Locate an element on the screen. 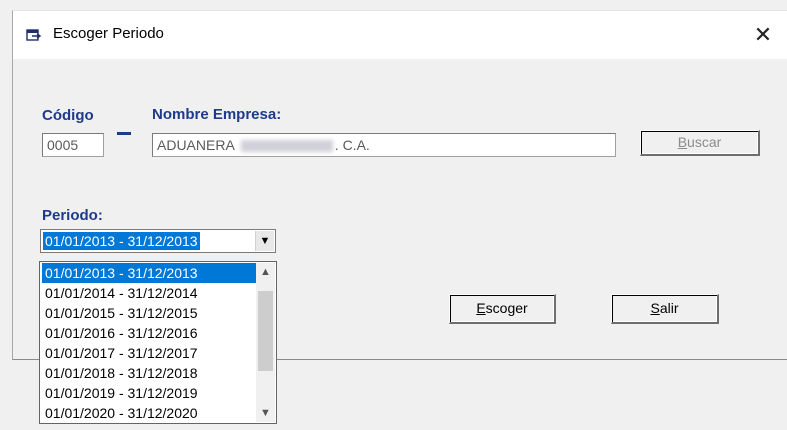 This screenshot has width=787, height=430. dash-separator is located at coordinates (124, 133).